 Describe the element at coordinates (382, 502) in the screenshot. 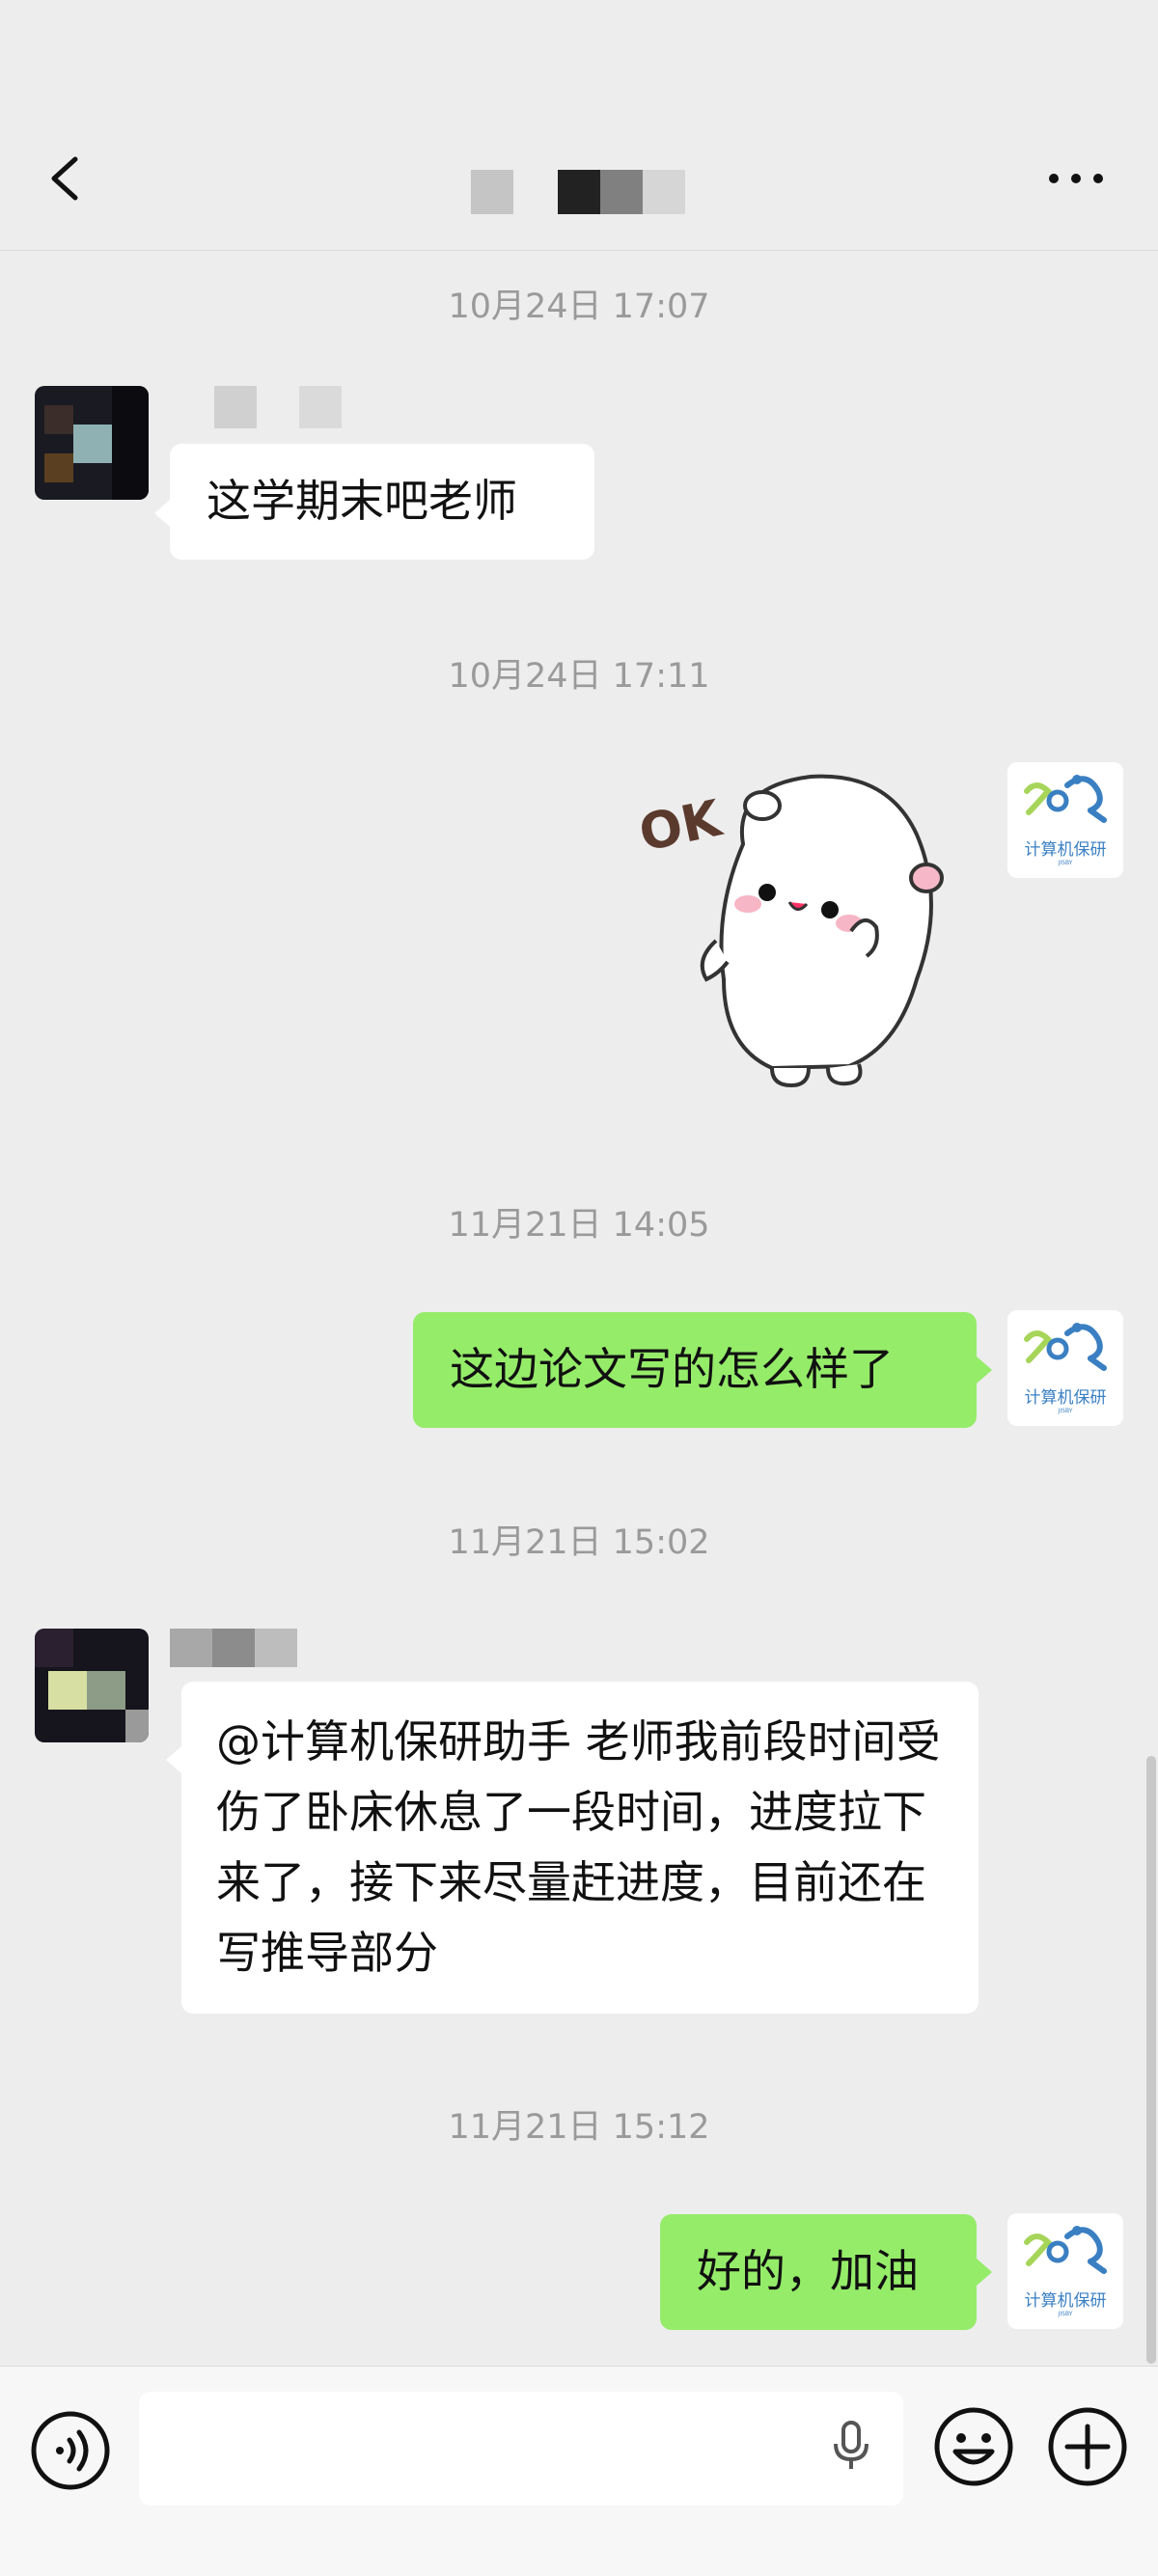

I see `message-bubble-received: 这学期末吧老师` at that location.